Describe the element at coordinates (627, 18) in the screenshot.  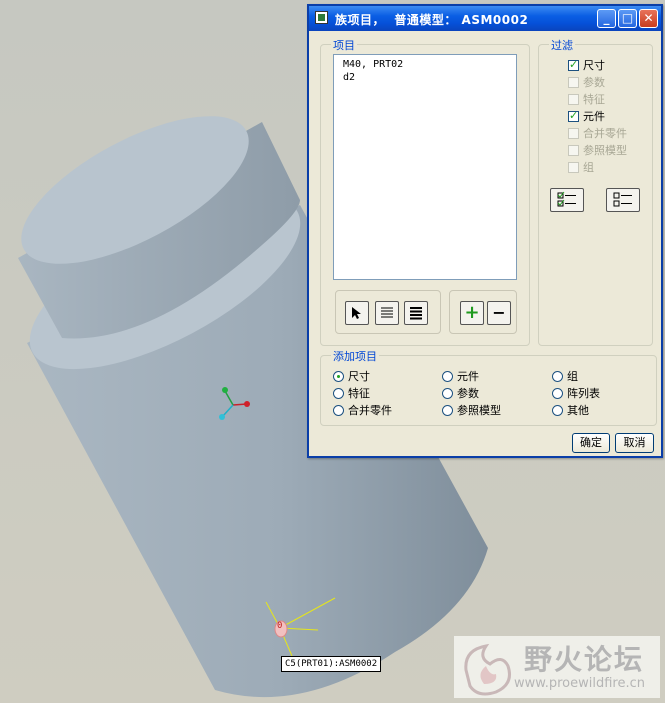
I see `maximize-button: □` at that location.